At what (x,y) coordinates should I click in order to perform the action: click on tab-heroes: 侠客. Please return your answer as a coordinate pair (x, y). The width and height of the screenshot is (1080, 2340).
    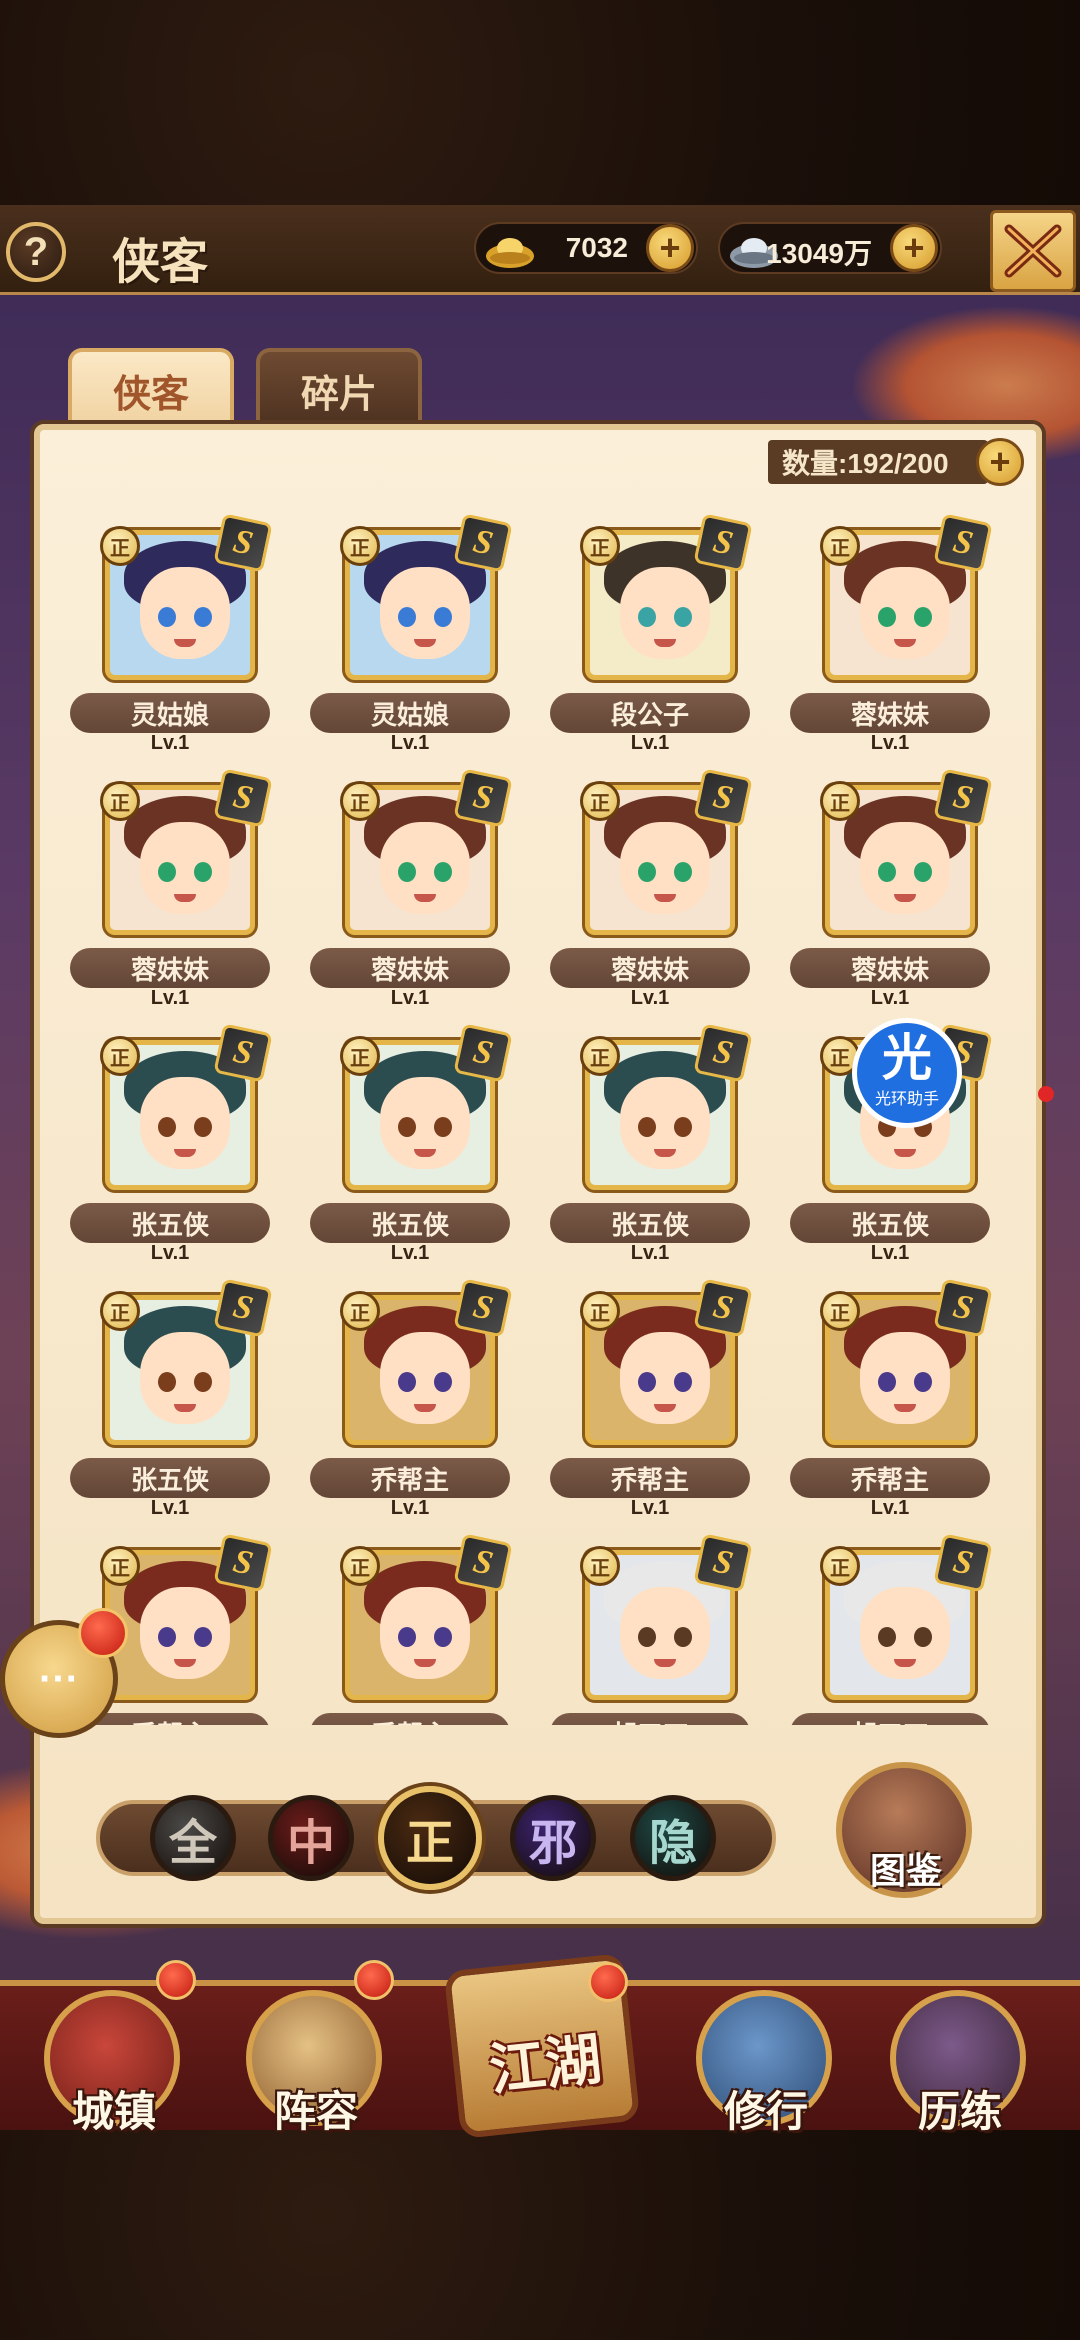
    Looking at the image, I should click on (151, 388).